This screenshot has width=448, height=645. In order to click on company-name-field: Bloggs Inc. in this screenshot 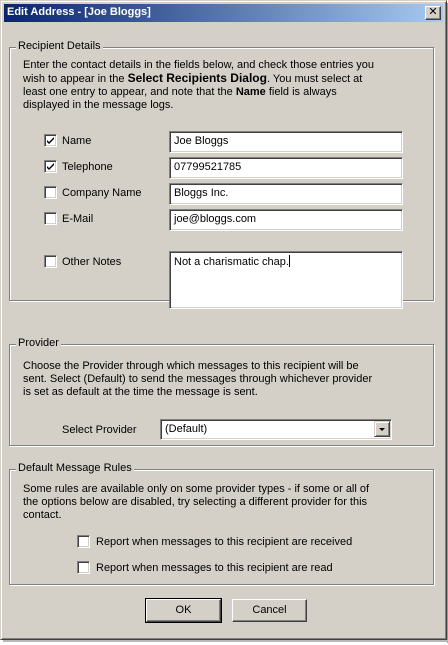, I will do `click(286, 194)`.